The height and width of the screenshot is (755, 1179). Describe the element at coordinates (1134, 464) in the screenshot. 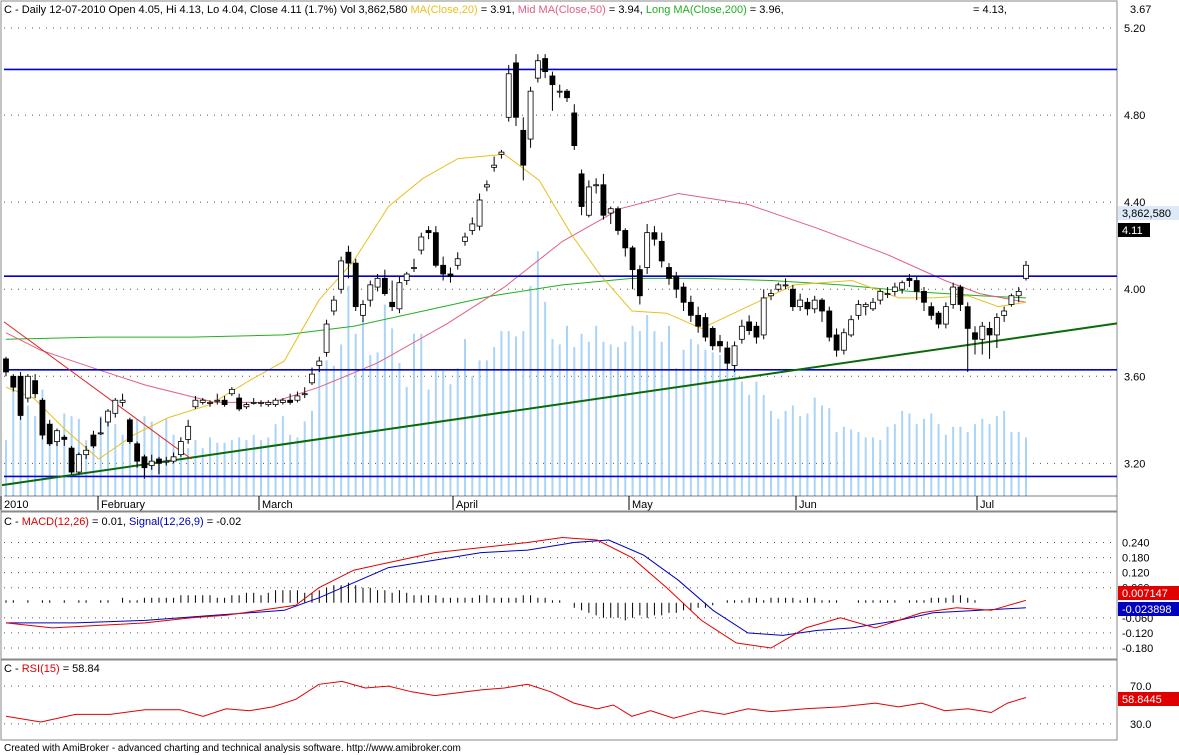

I see `price-tick-label: 3.20` at that location.